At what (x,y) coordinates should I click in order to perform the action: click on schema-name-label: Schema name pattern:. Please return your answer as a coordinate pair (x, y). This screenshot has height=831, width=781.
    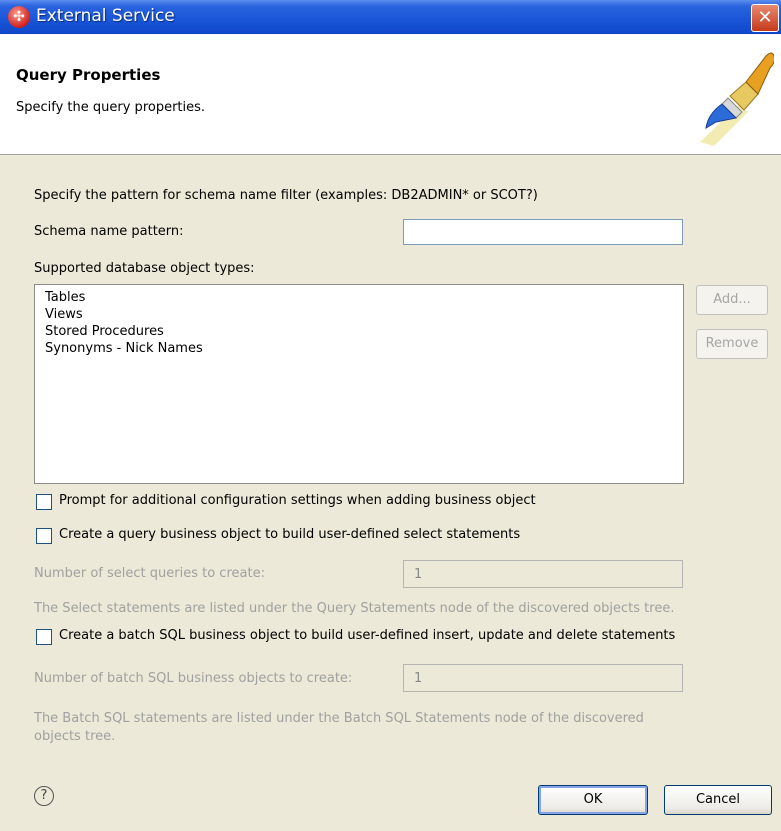
    Looking at the image, I should click on (109, 231).